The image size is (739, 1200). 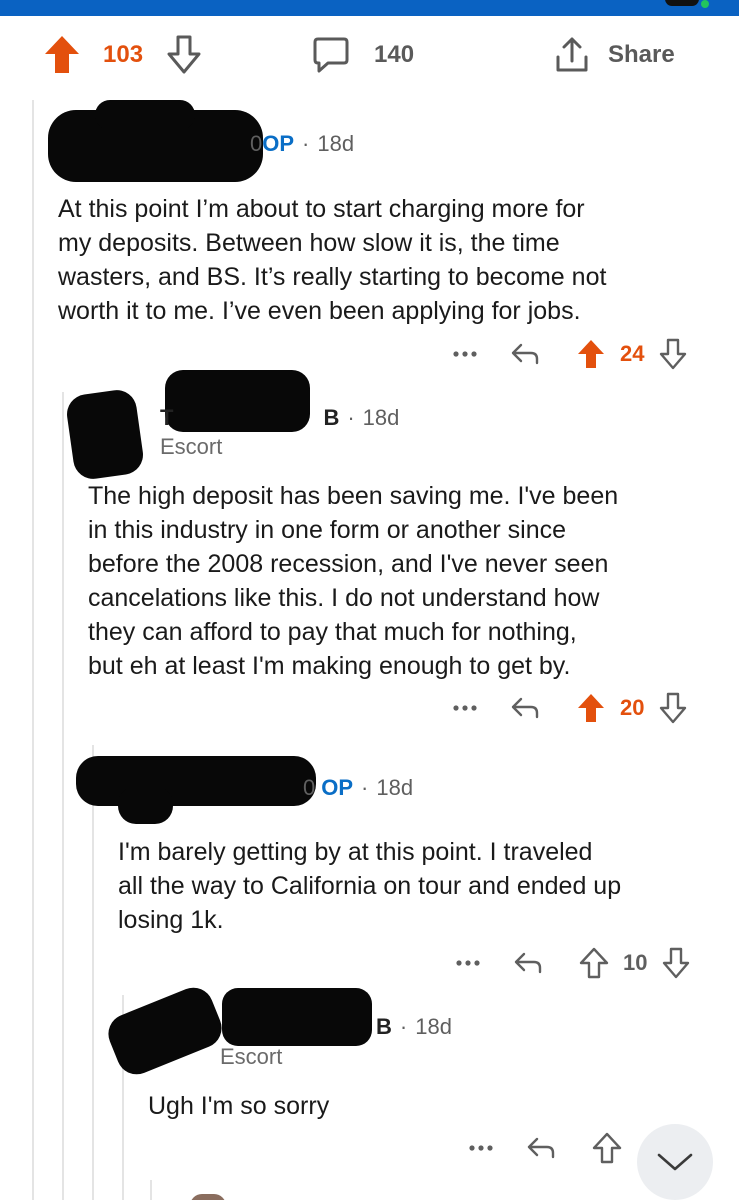 What do you see at coordinates (171, 920) in the screenshot?
I see `body-line: losing 1k.` at bounding box center [171, 920].